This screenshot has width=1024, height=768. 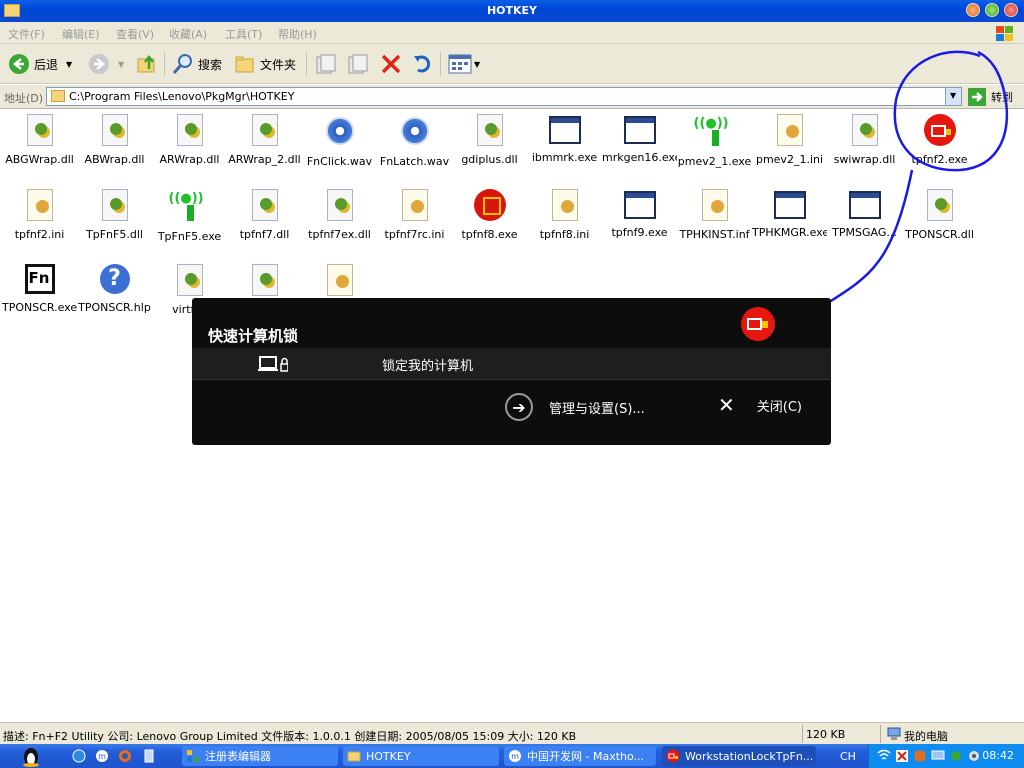 I want to click on file-name: tpfnf7ex.dll, so click(x=339, y=234).